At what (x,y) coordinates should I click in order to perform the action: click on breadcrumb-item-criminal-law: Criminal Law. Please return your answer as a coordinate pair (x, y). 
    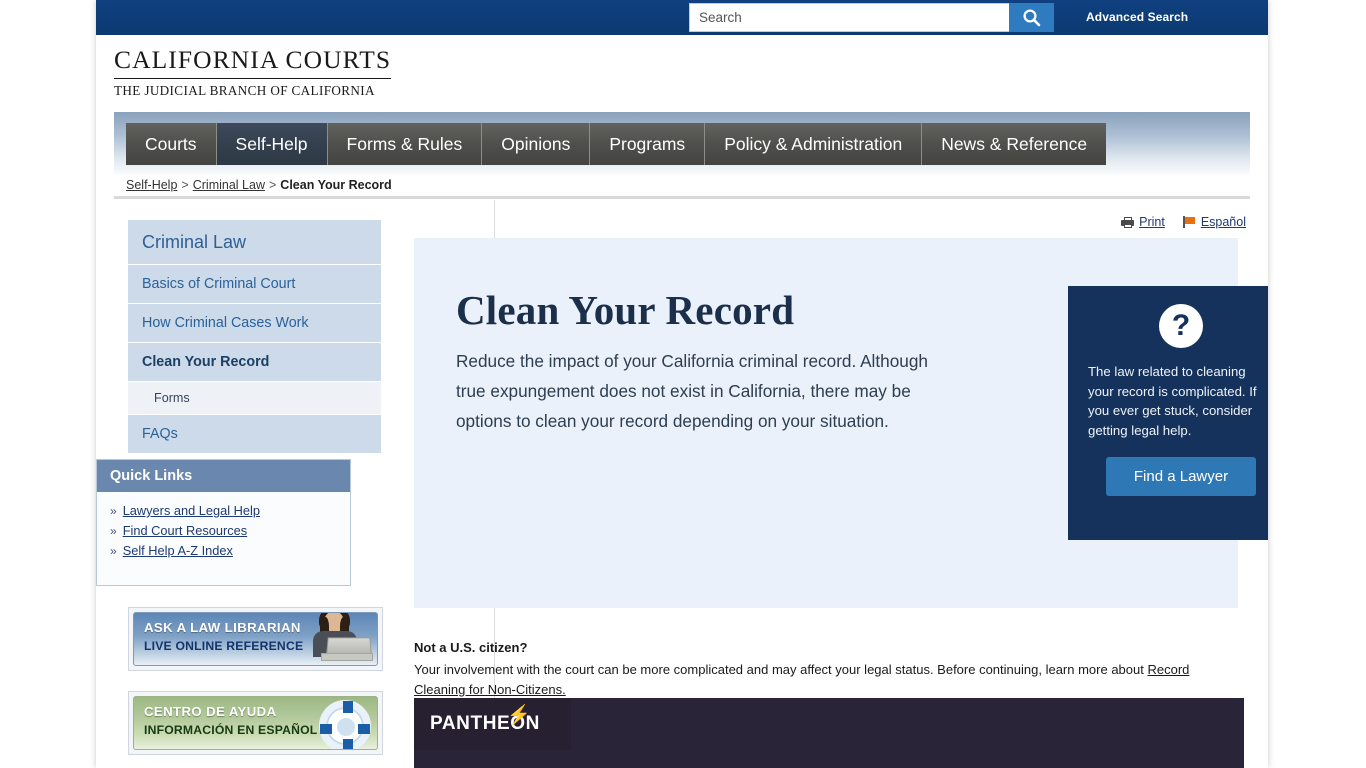
    Looking at the image, I should click on (229, 185).